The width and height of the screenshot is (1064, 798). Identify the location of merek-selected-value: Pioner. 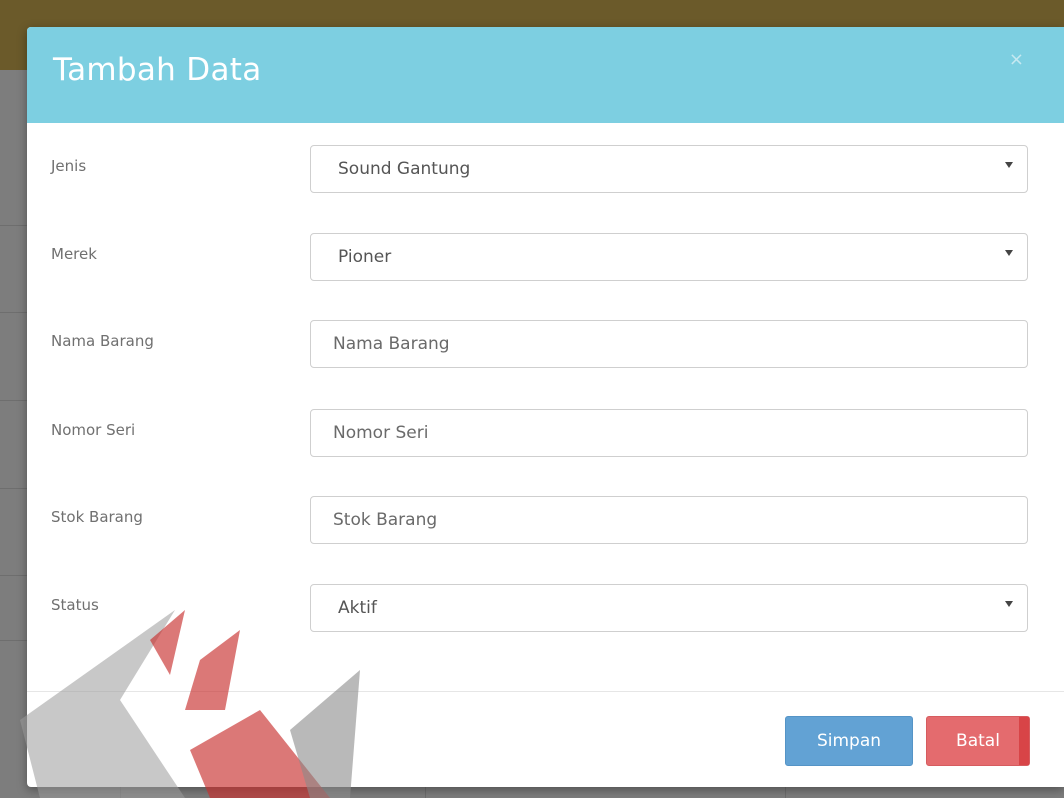
(365, 257).